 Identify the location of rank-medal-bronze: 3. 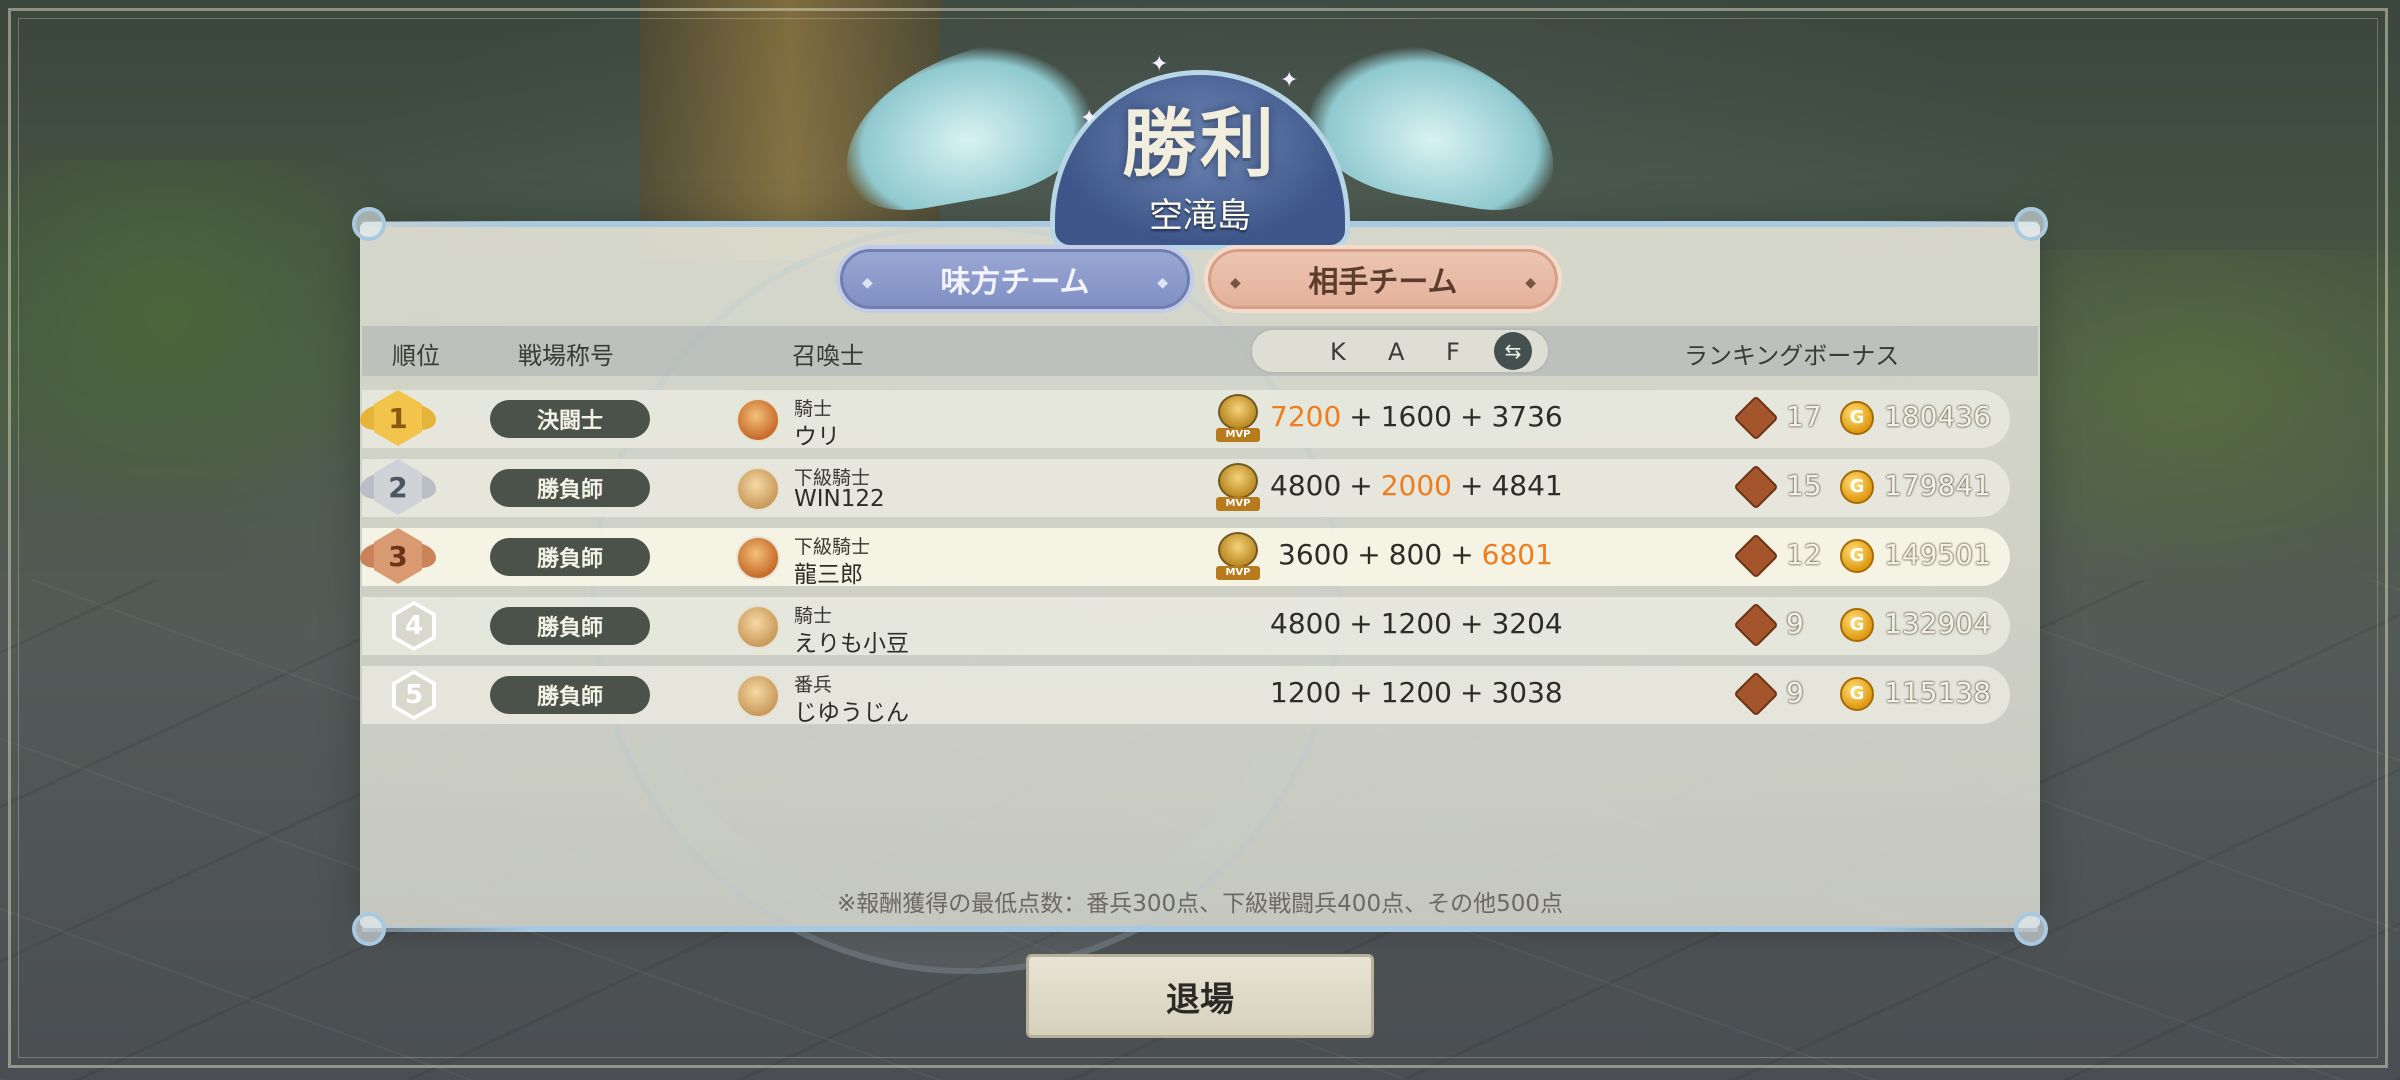
(398, 559).